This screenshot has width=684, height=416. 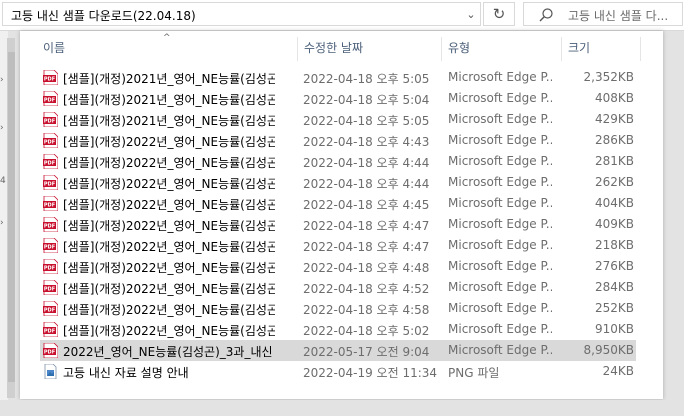 What do you see at coordinates (366, 289) in the screenshot?
I see `file-date: 2022-04-18 오후 4:52` at bounding box center [366, 289].